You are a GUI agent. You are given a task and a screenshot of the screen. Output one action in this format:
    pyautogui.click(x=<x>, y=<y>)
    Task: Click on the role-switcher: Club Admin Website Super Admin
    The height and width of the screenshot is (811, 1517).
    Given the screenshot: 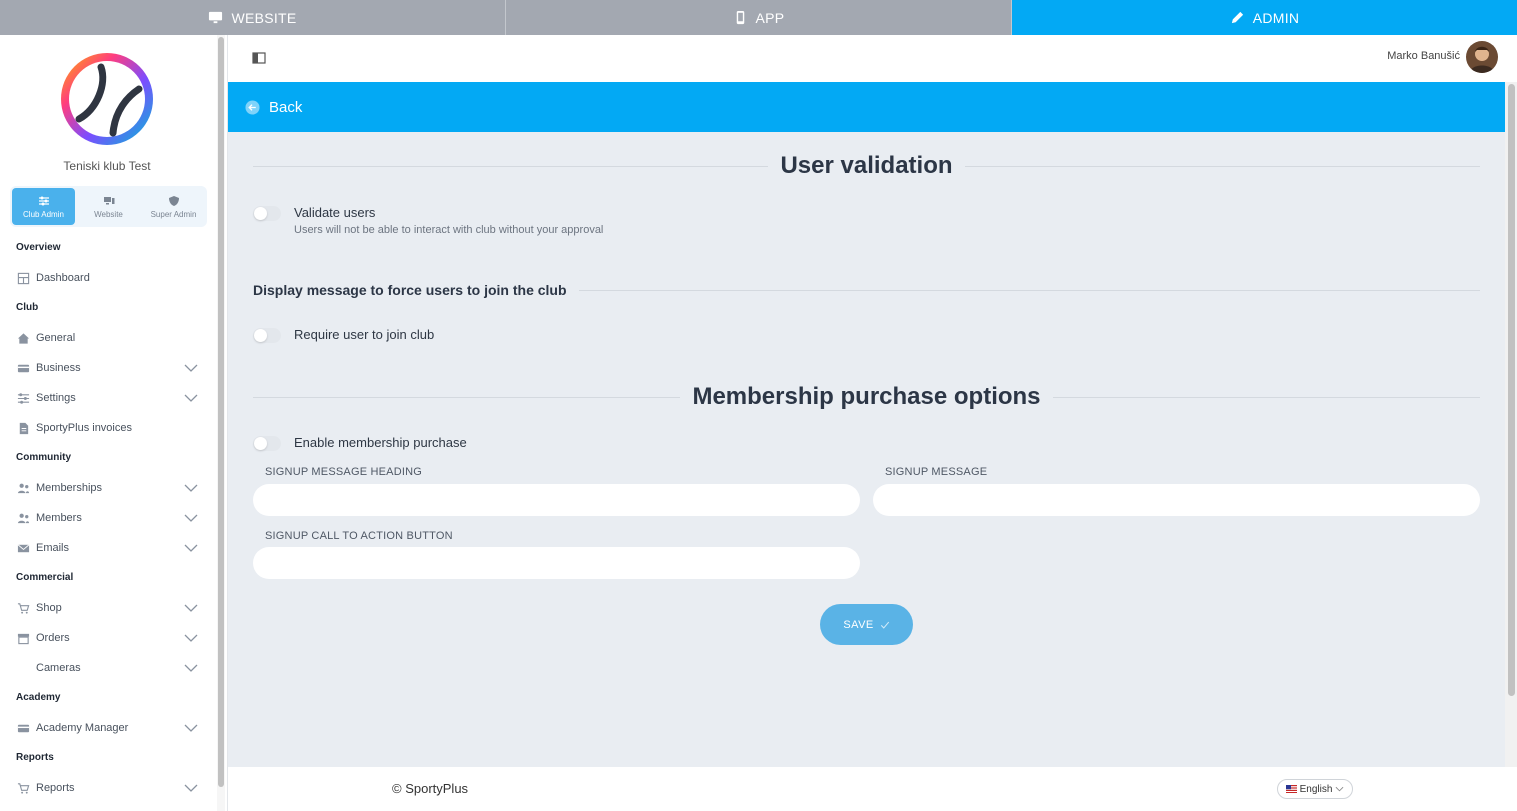 What is the action you would take?
    pyautogui.click(x=108, y=206)
    